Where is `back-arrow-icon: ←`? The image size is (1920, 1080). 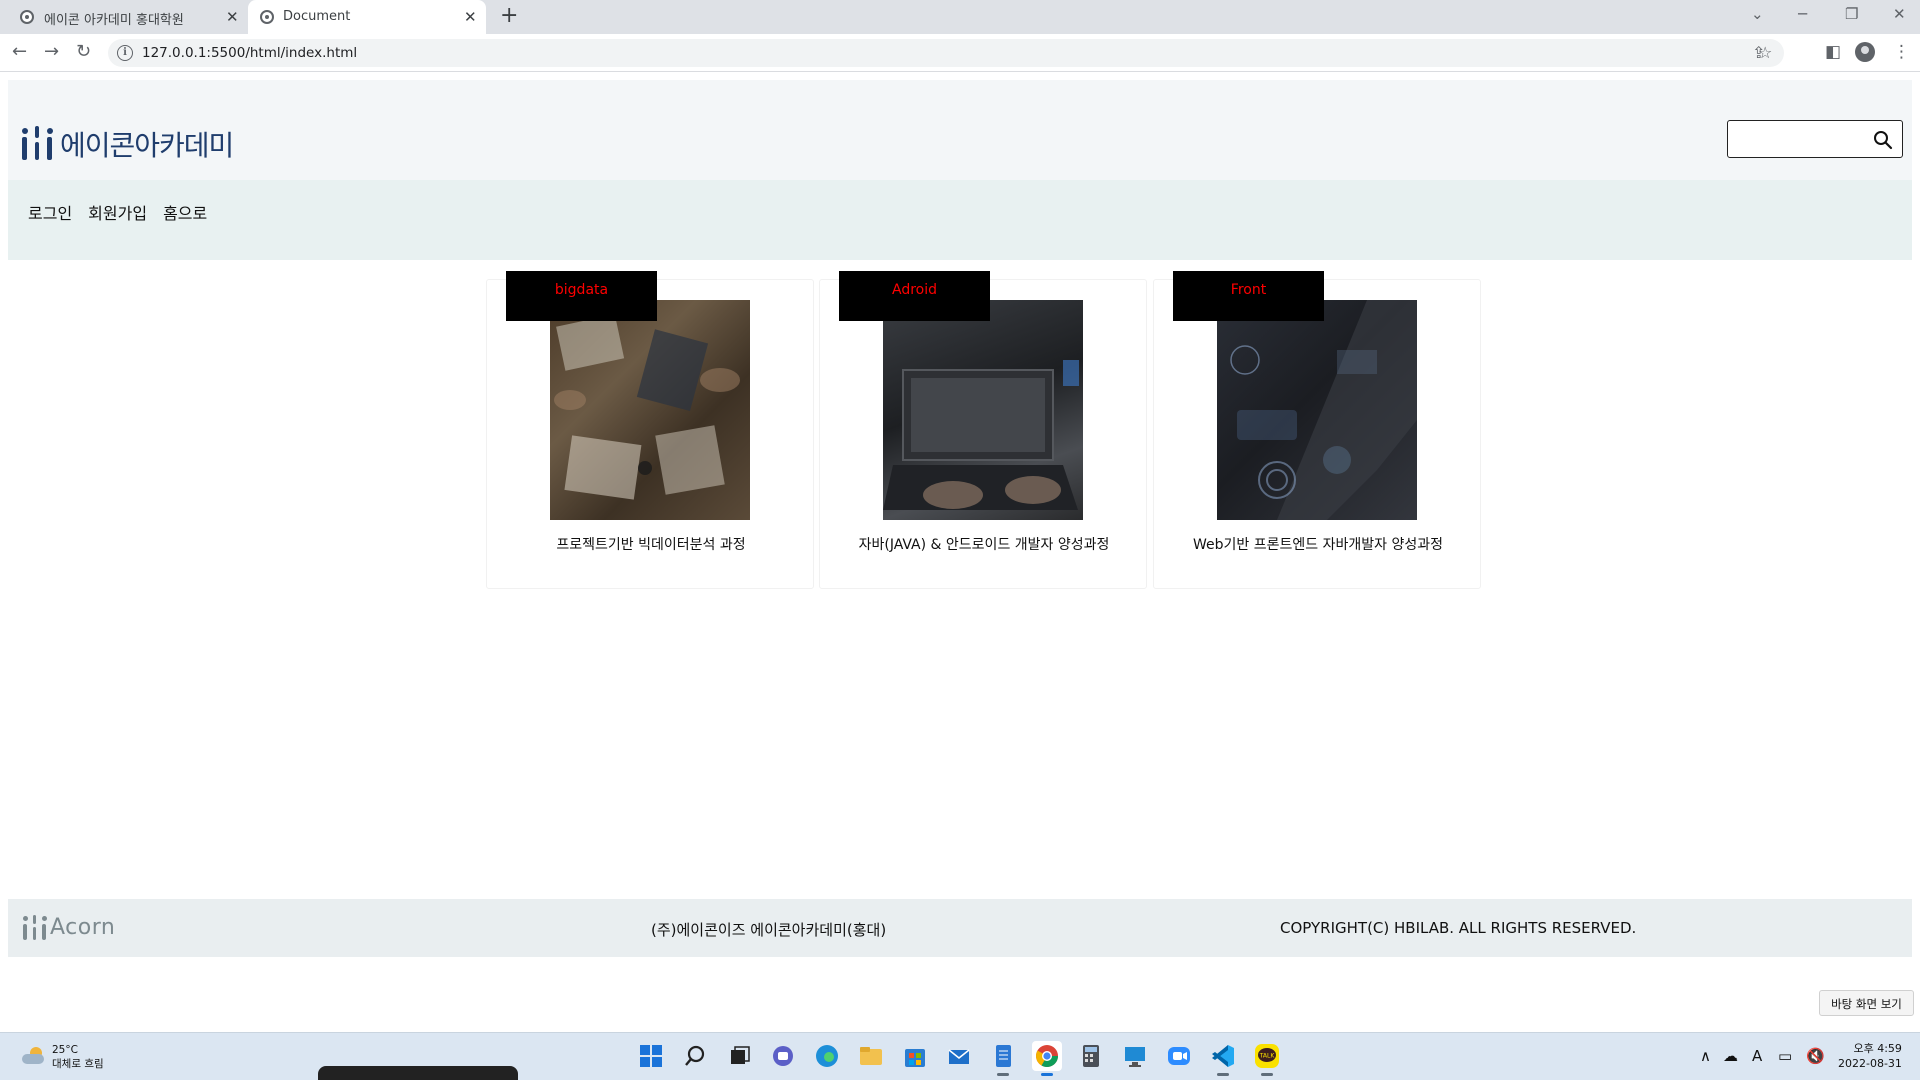
back-arrow-icon: ← is located at coordinates (19, 51).